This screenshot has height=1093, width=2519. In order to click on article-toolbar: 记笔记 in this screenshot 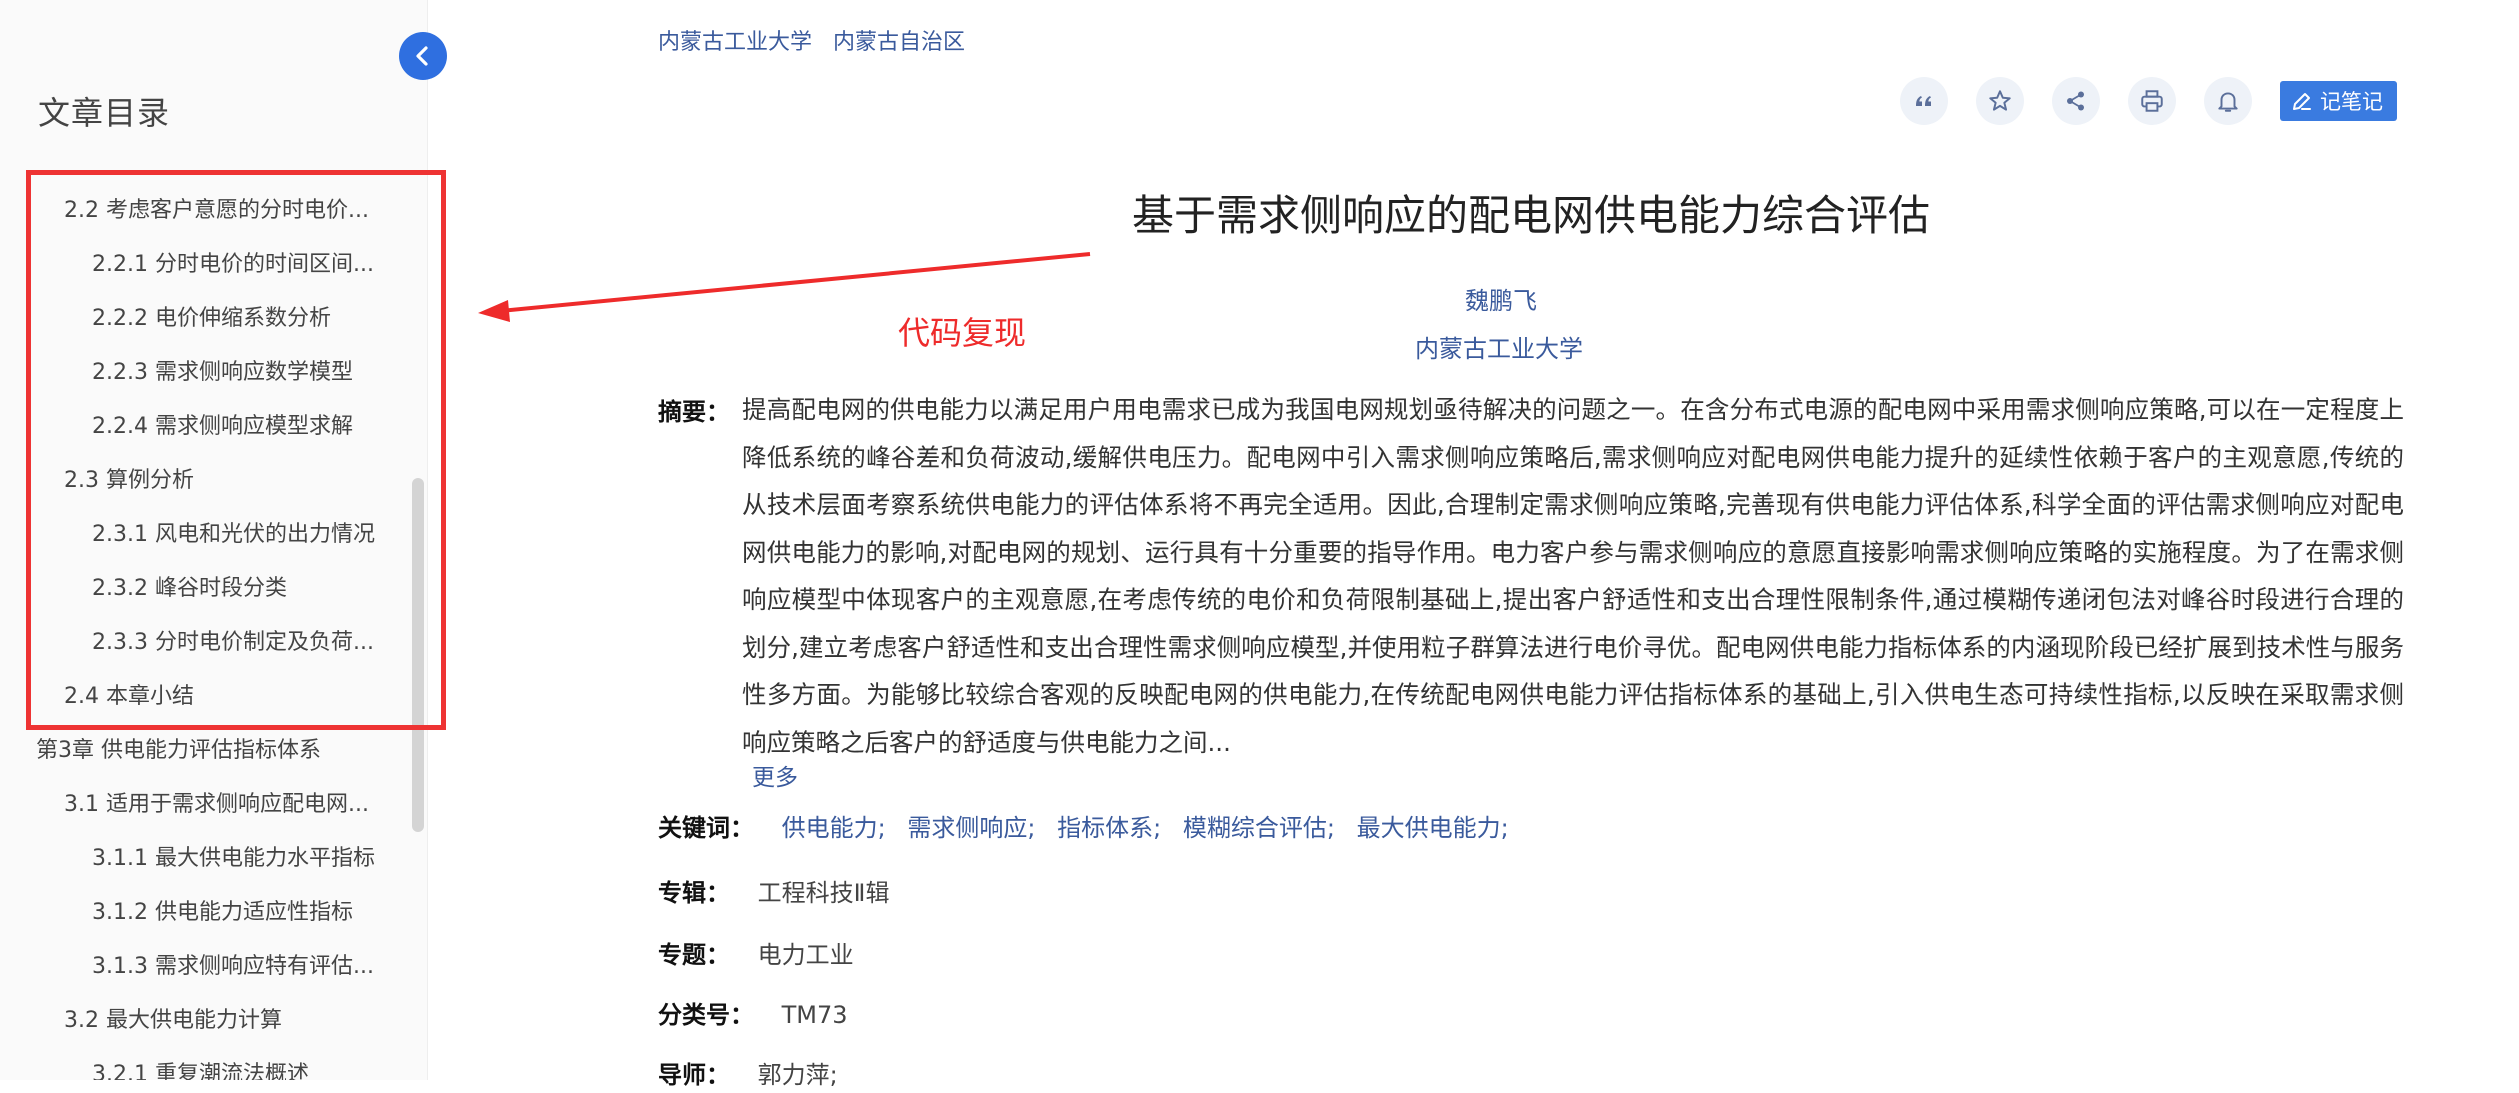, I will do `click(2148, 101)`.